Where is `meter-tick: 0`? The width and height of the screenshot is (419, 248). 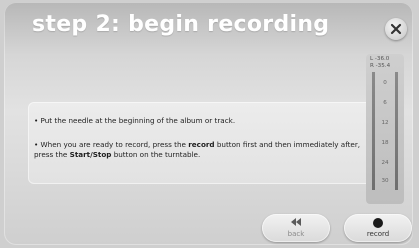
meter-tick: 0 is located at coordinates (385, 83).